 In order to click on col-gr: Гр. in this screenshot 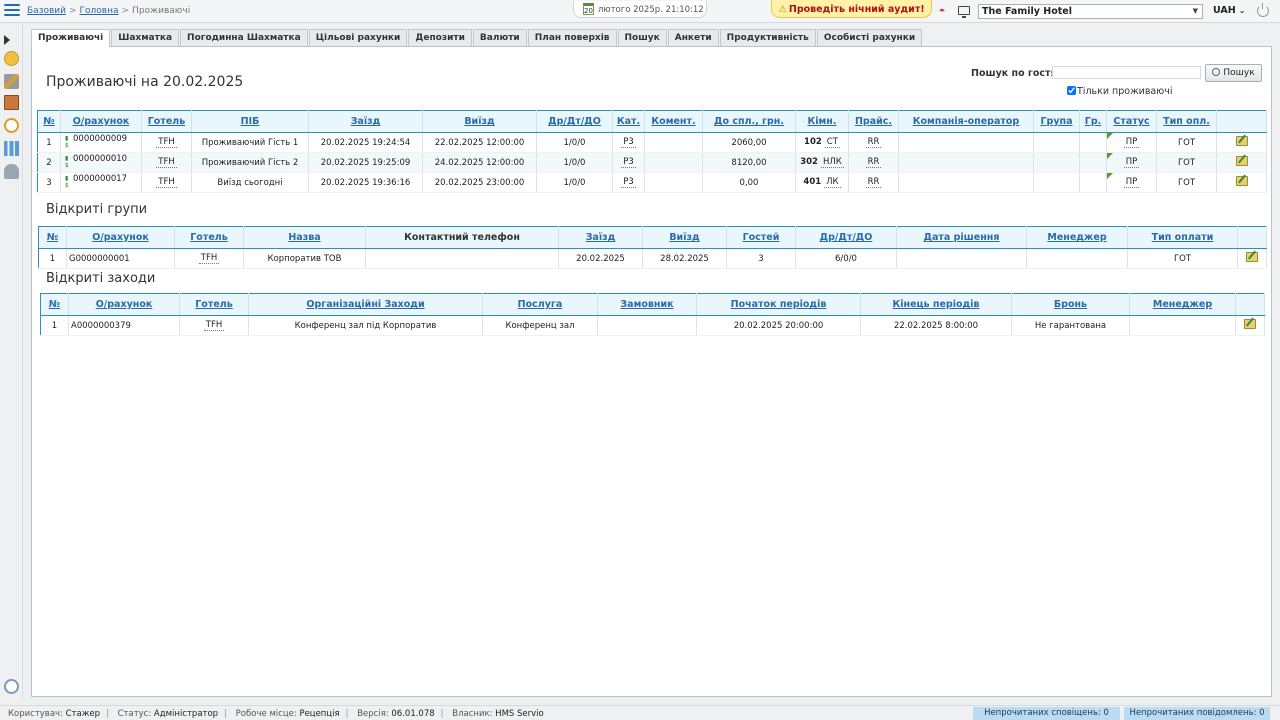, I will do `click(1093, 121)`.